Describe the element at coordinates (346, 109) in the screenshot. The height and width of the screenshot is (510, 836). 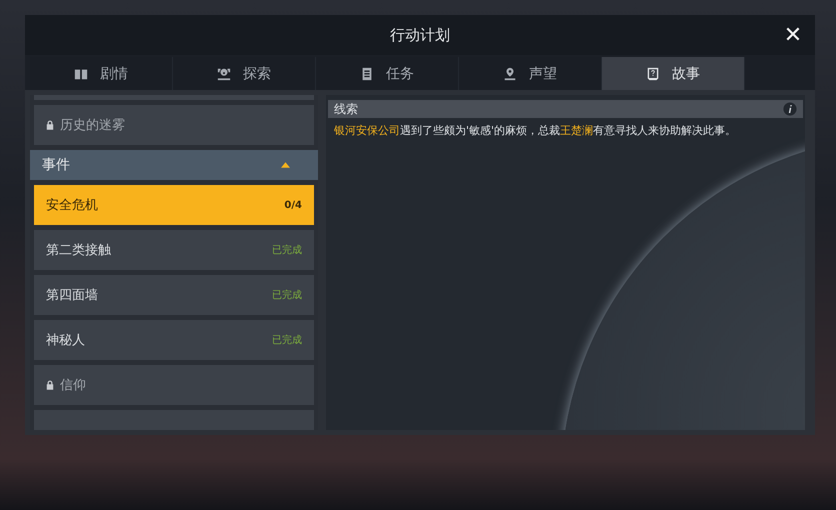
I see `section-title: 线索` at that location.